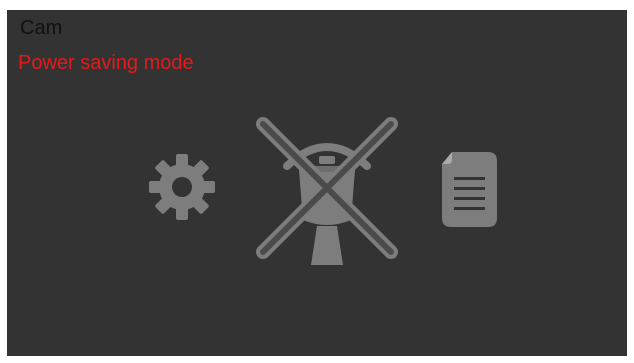  Describe the element at coordinates (106, 63) in the screenshot. I see `power-saving-status: Power saving mode` at that location.